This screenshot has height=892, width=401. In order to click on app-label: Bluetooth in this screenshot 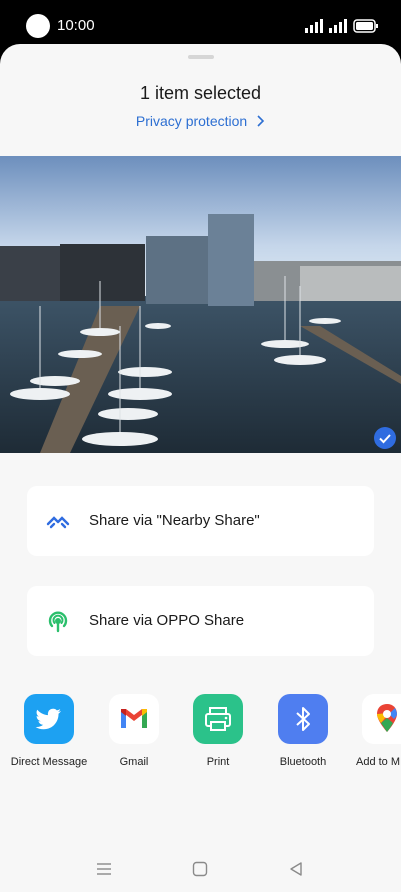, I will do `click(303, 762)`.